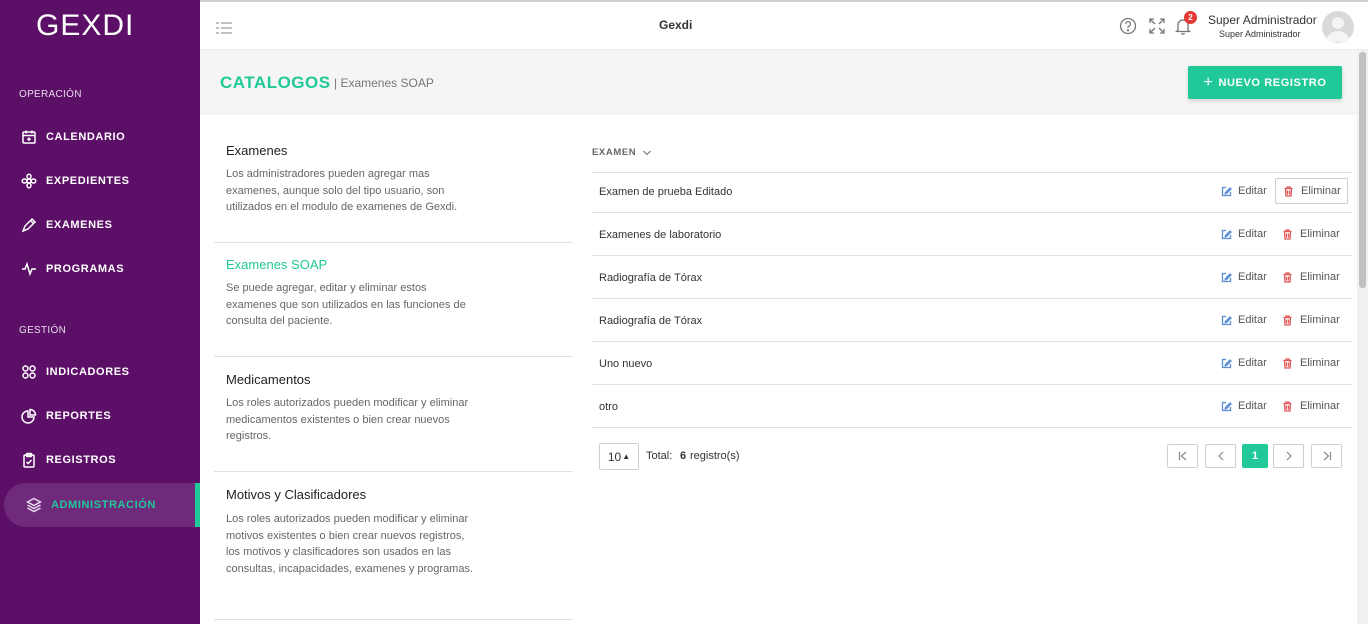 This screenshot has height=624, width=1368. Describe the element at coordinates (660, 235) in the screenshot. I see `row-exam-name: Examenes de laboratorio` at that location.